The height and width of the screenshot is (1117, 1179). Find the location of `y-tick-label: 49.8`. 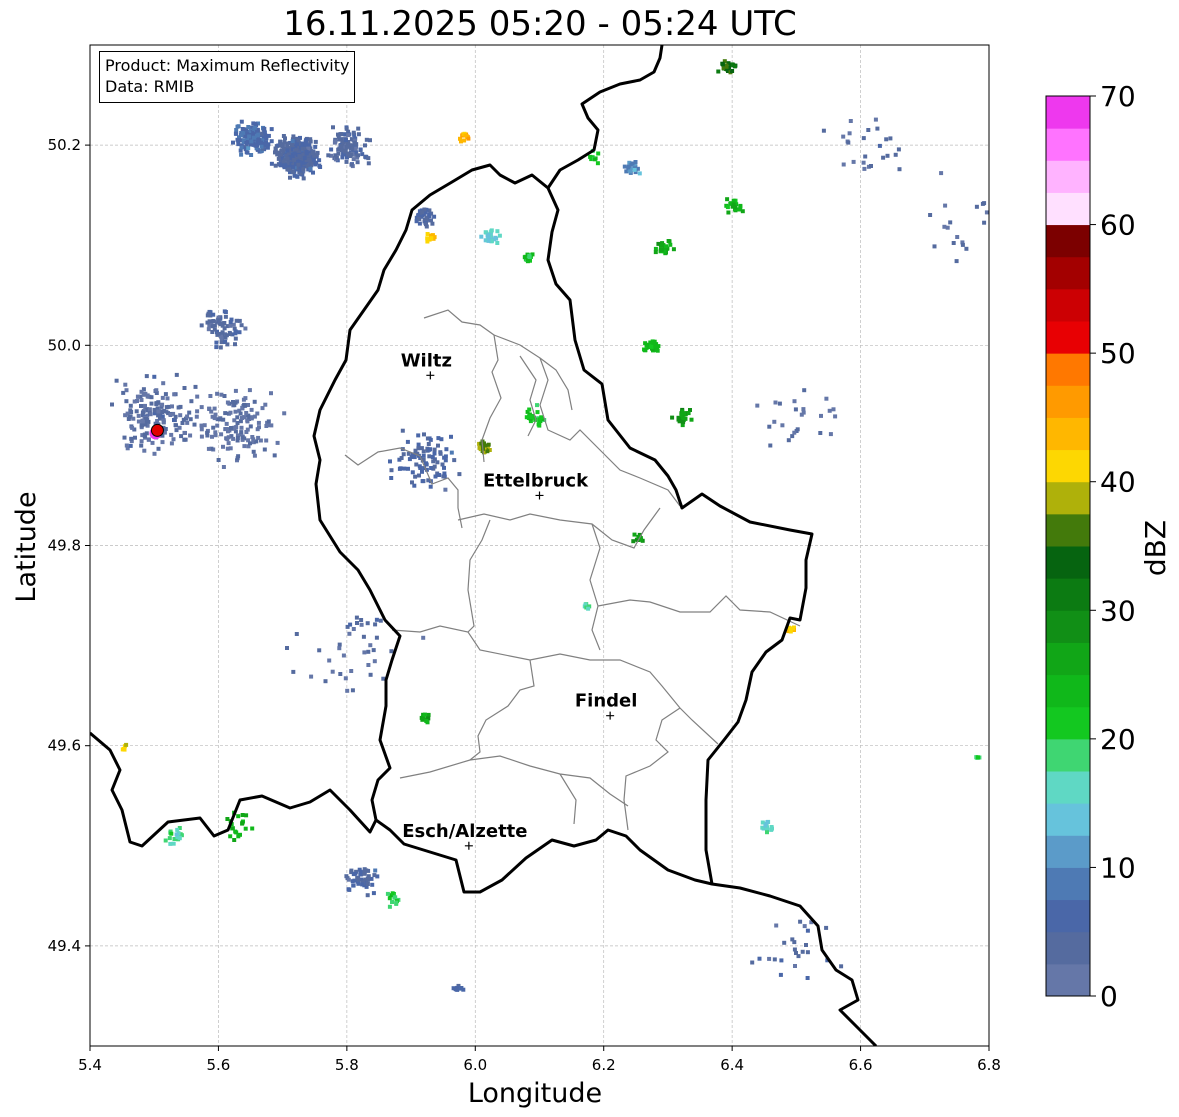

y-tick-label: 49.8 is located at coordinates (64, 546).